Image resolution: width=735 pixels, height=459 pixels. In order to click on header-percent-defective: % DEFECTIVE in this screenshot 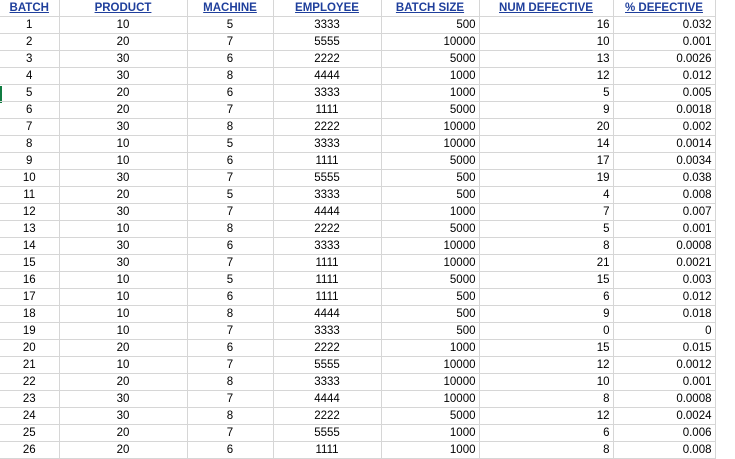, I will do `click(664, 8)`.